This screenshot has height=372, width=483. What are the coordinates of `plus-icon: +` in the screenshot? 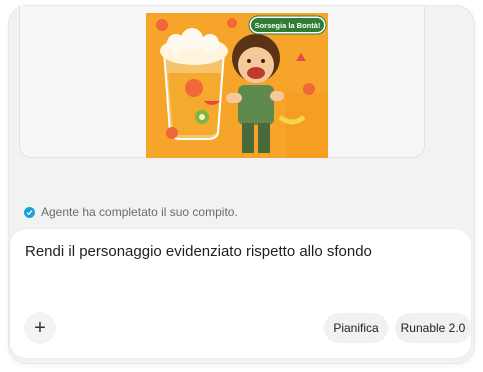 It's located at (40, 327).